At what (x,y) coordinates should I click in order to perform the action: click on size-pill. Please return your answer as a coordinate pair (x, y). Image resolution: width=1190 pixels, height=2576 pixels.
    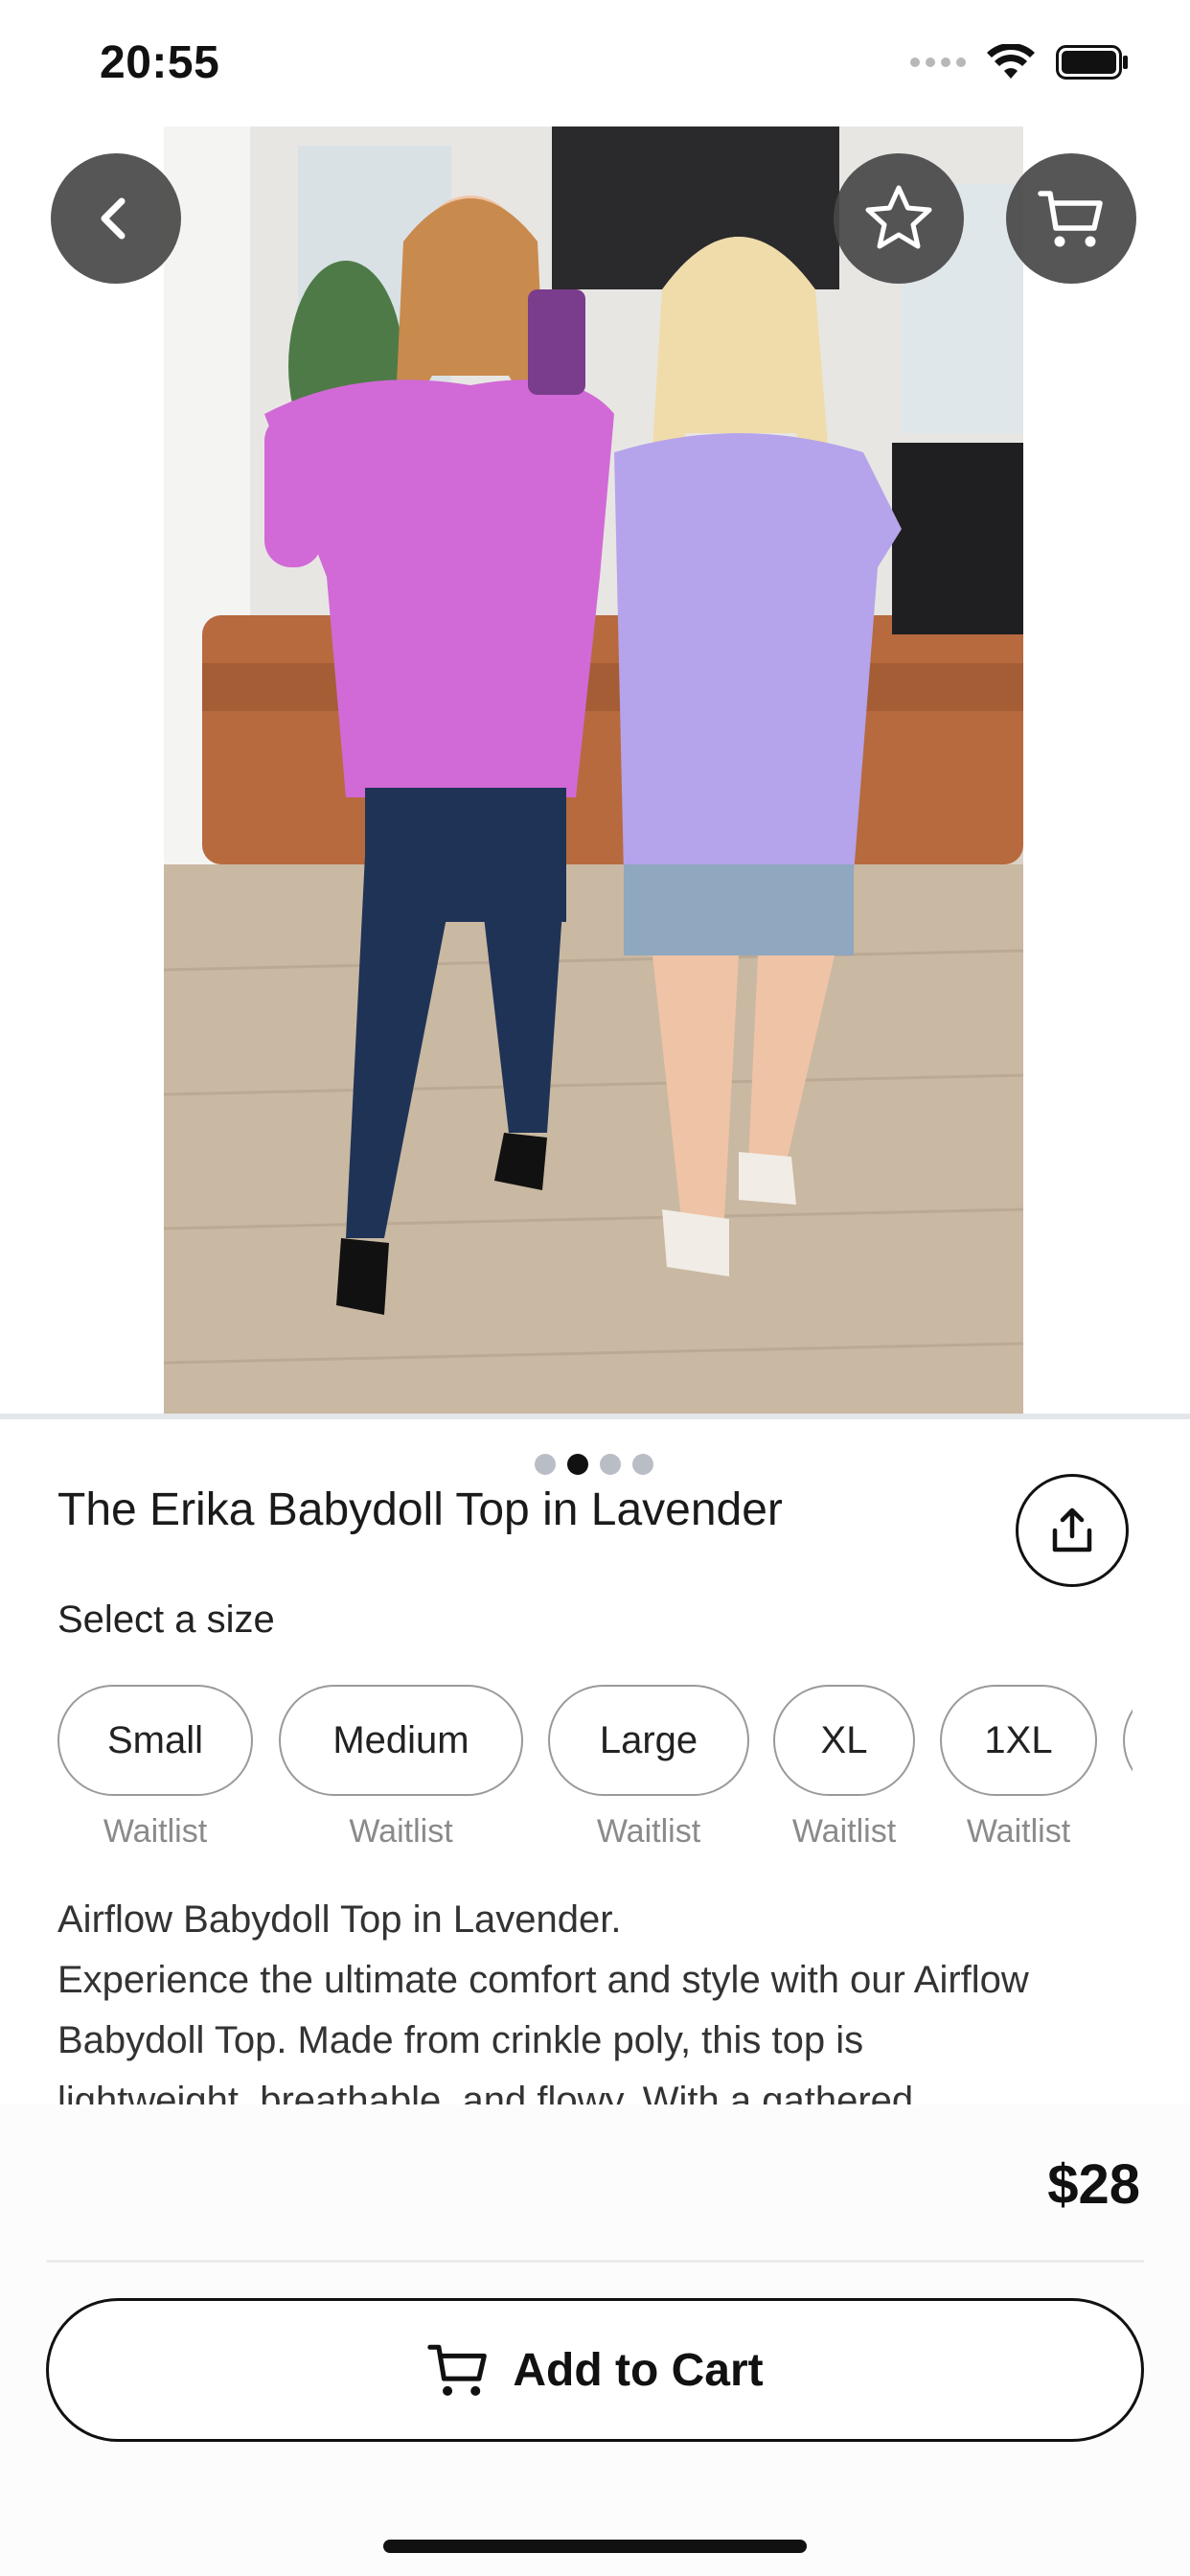
    Looking at the image, I should click on (1128, 1740).